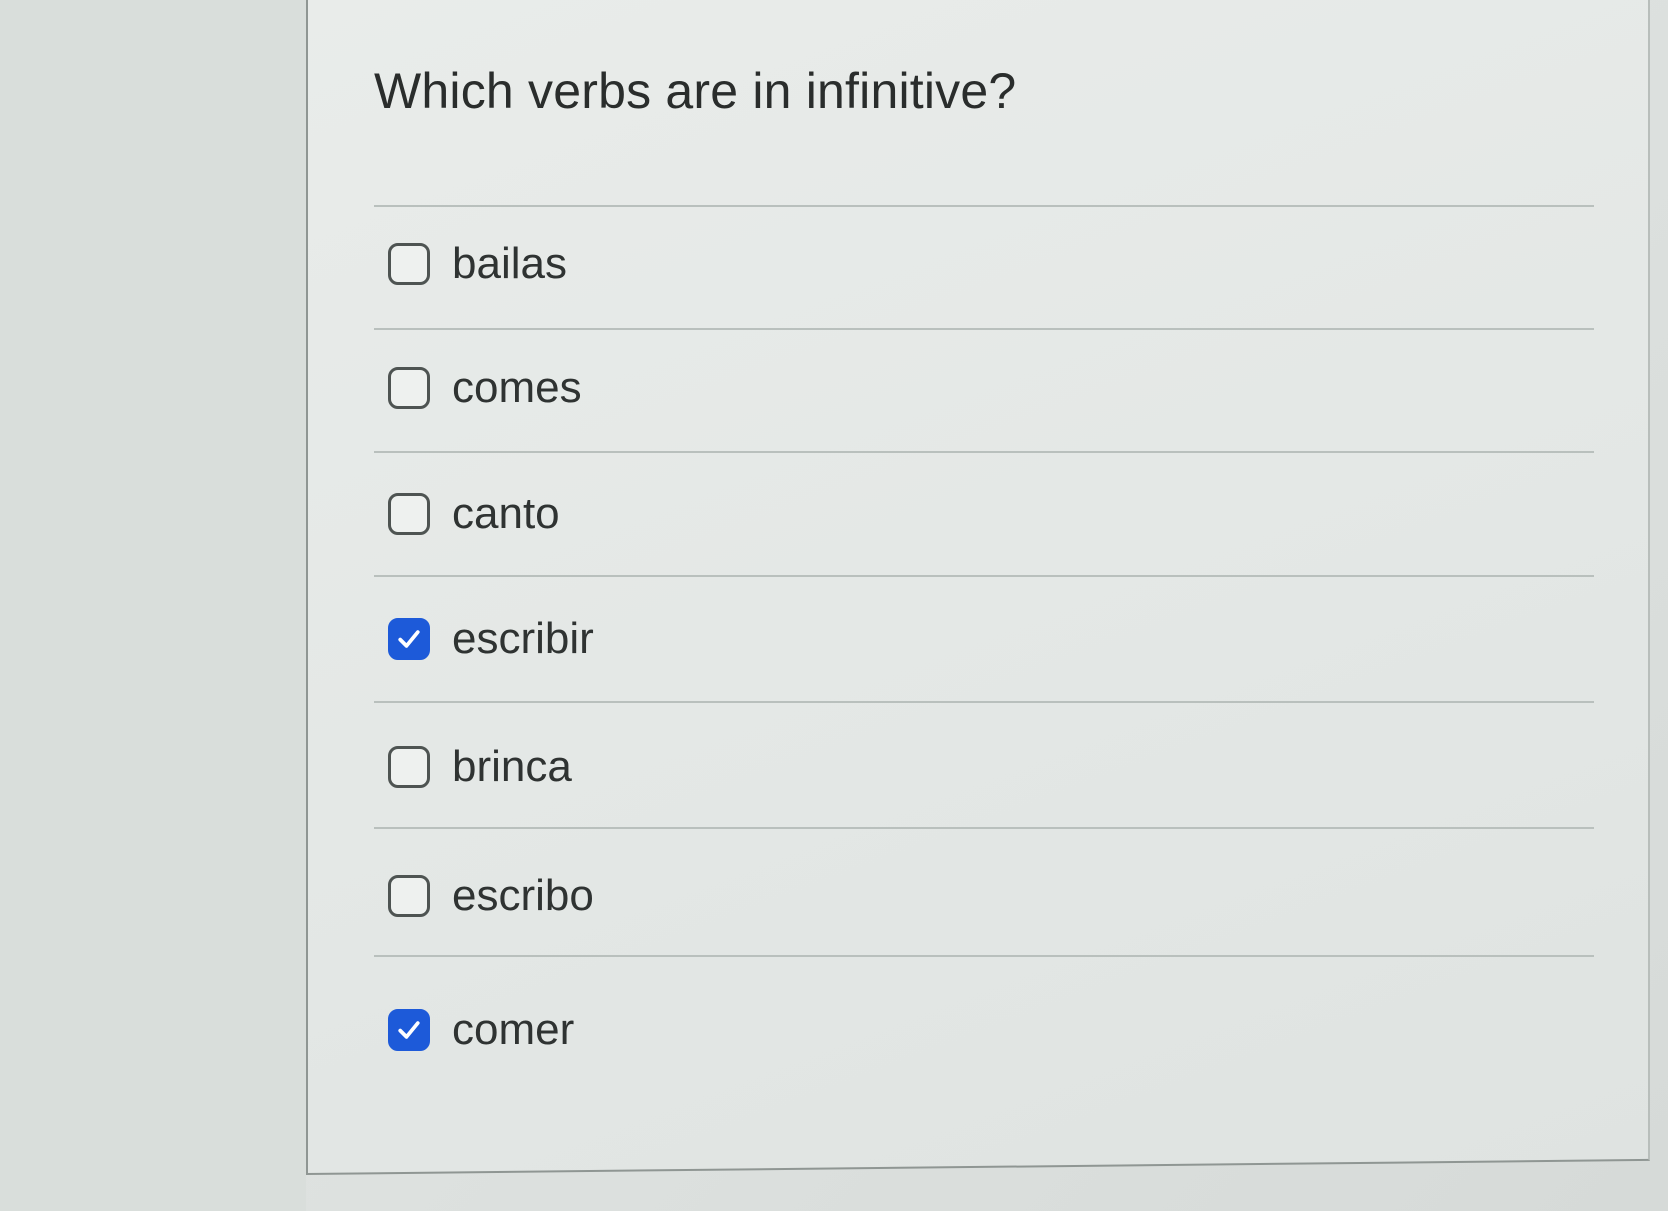 The height and width of the screenshot is (1211, 1668). What do you see at coordinates (409, 767) in the screenshot?
I see `checkbox-brinca` at bounding box center [409, 767].